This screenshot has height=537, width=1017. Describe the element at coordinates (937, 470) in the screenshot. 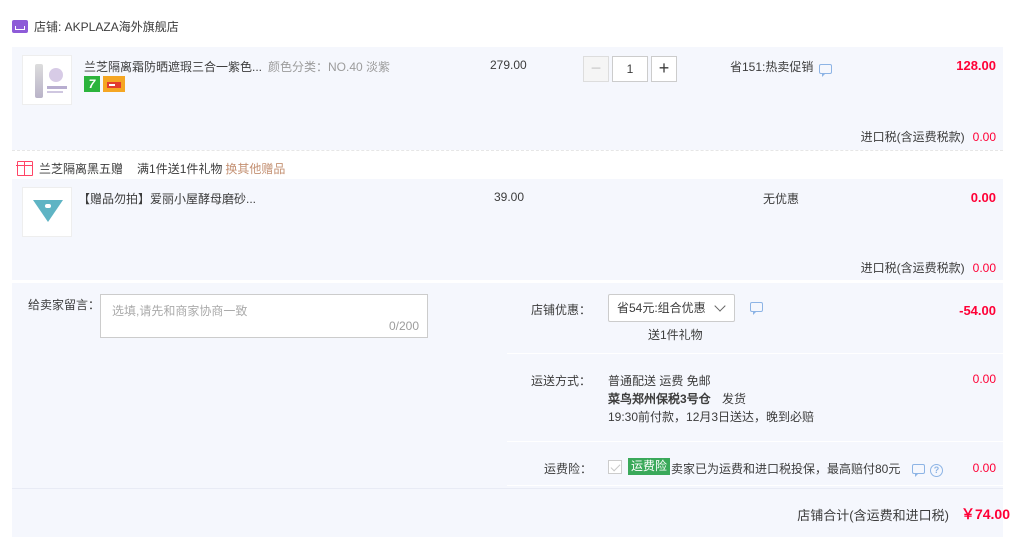

I see `help-icon: ?` at that location.